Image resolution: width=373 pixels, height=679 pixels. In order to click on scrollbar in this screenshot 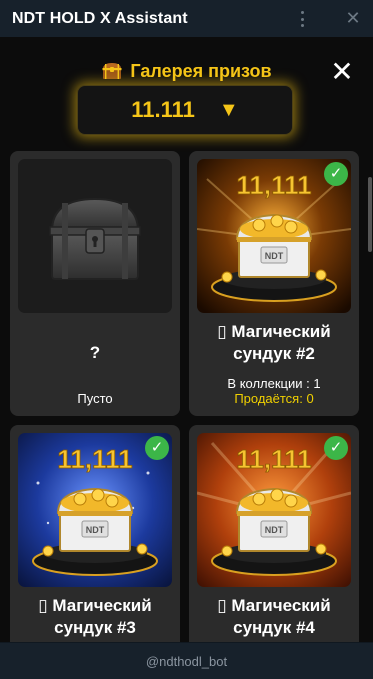, I will do `click(370, 214)`.